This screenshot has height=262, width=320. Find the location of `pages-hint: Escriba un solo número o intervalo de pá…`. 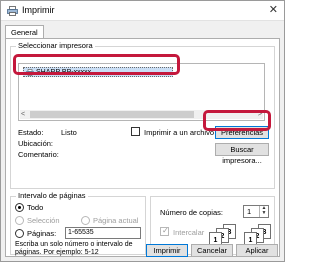

pages-hint: Escriba un solo número o intervalo de pá… is located at coordinates (74, 248).